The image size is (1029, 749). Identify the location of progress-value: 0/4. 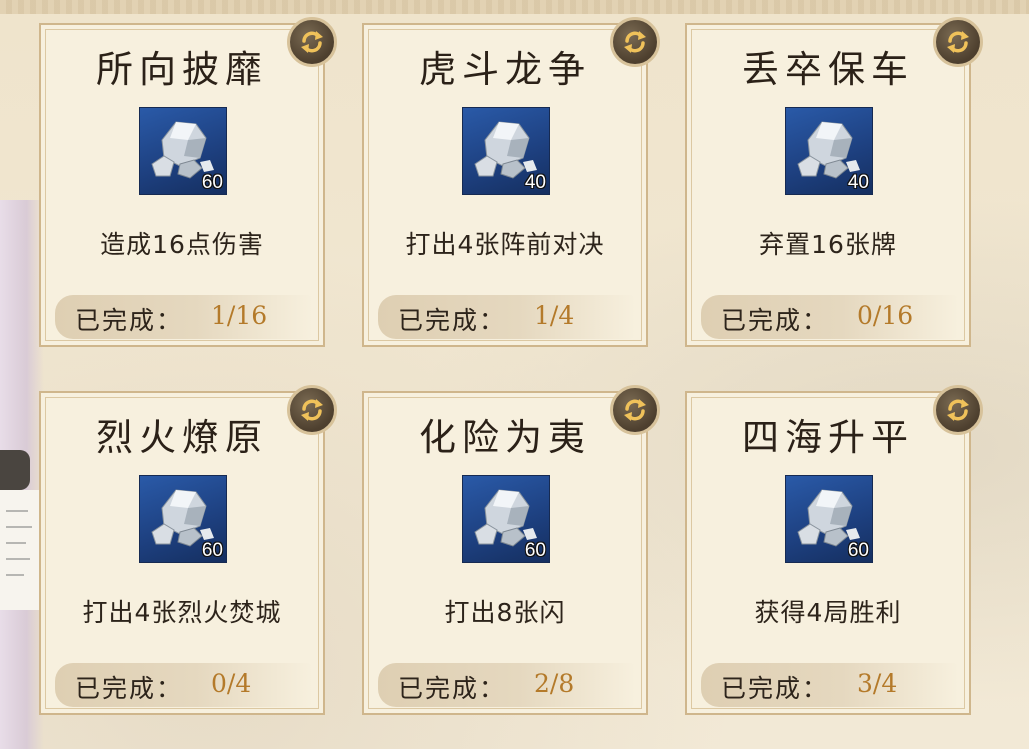
(231, 683).